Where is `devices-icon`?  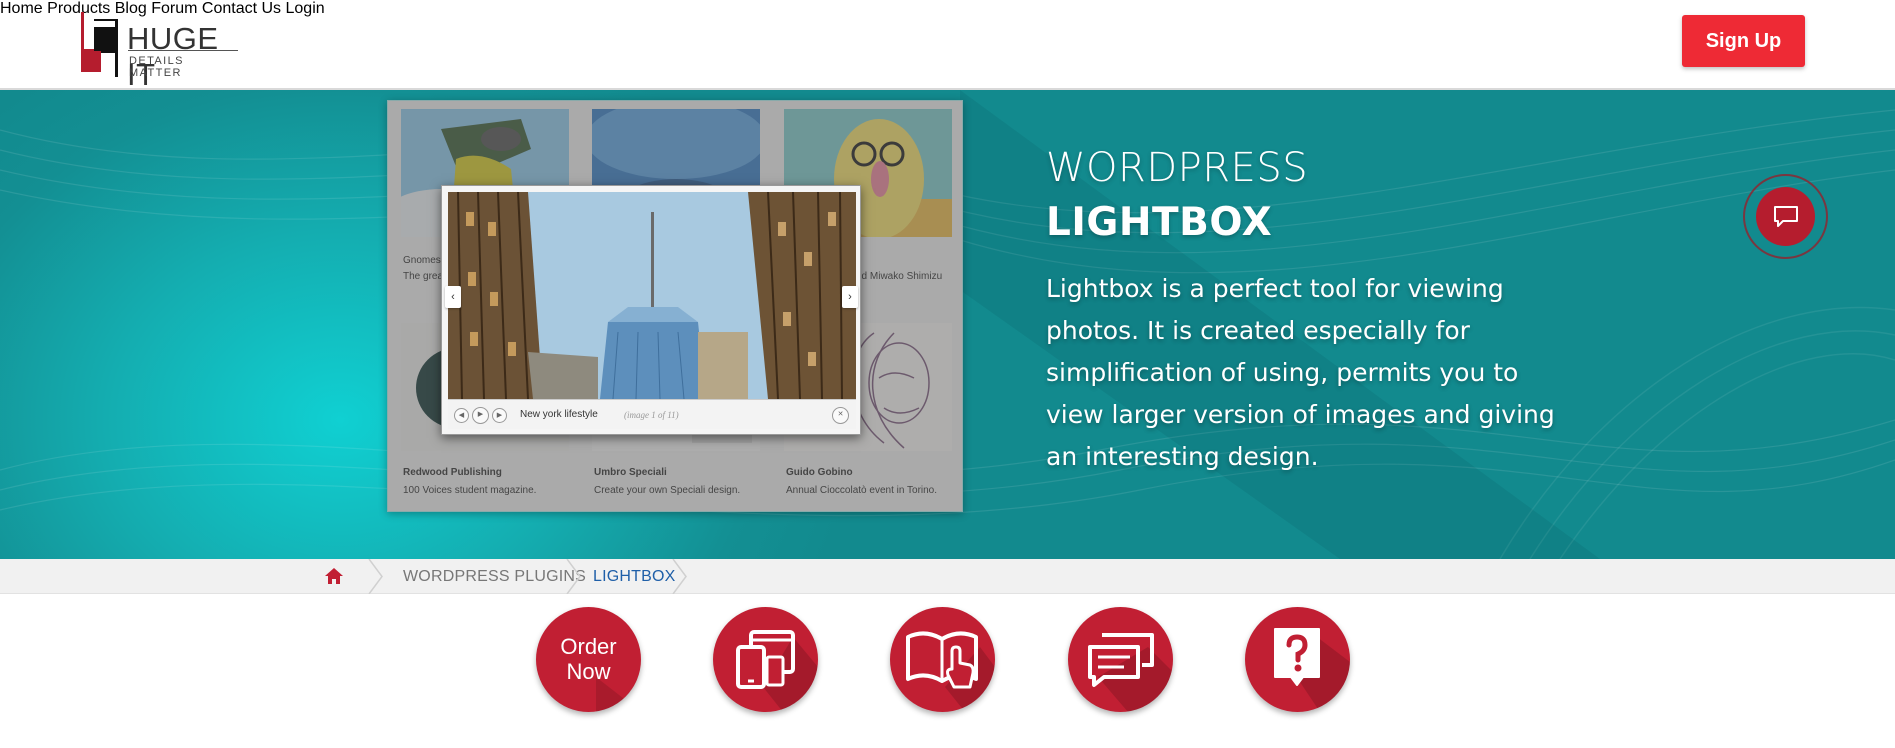 devices-icon is located at coordinates (765, 659).